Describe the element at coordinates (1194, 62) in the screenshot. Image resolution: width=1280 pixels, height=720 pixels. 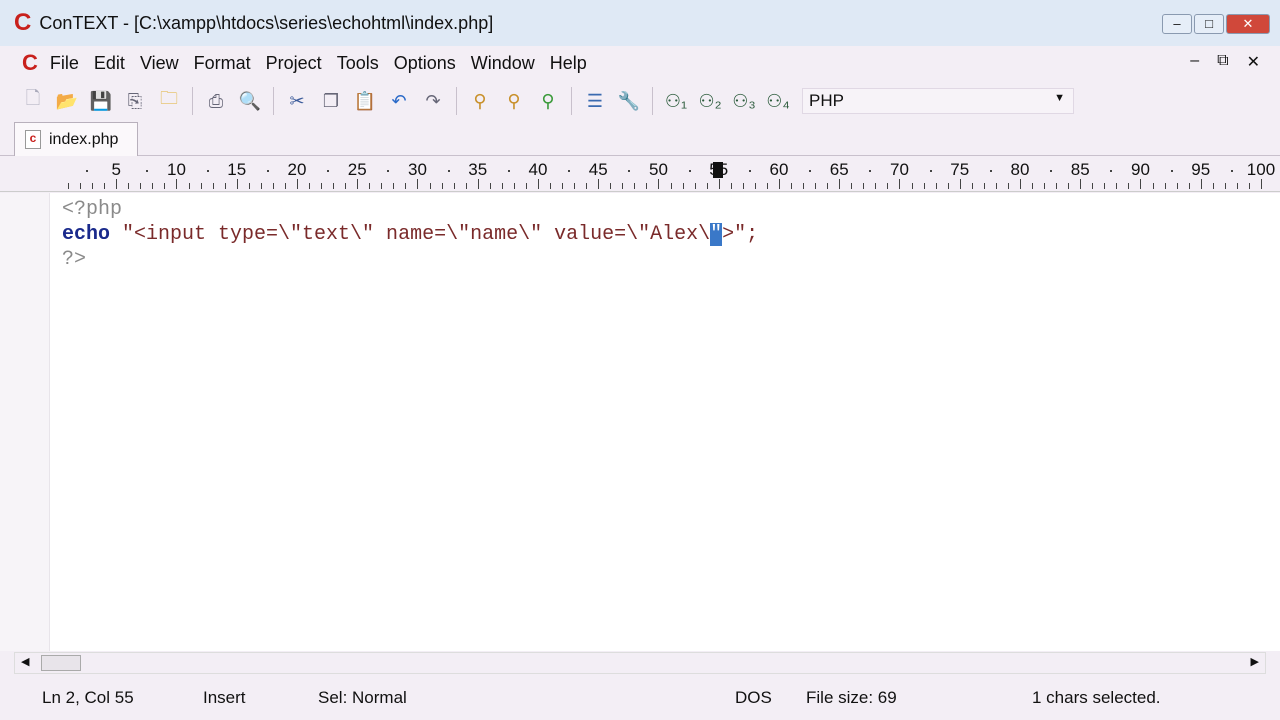
I see `doc-minimize-button: –` at that location.